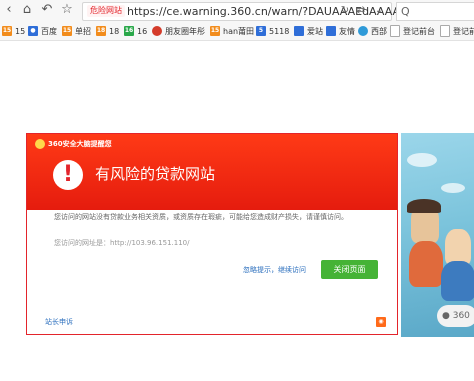  I want to click on undo-icon: ↶, so click(47, 10).